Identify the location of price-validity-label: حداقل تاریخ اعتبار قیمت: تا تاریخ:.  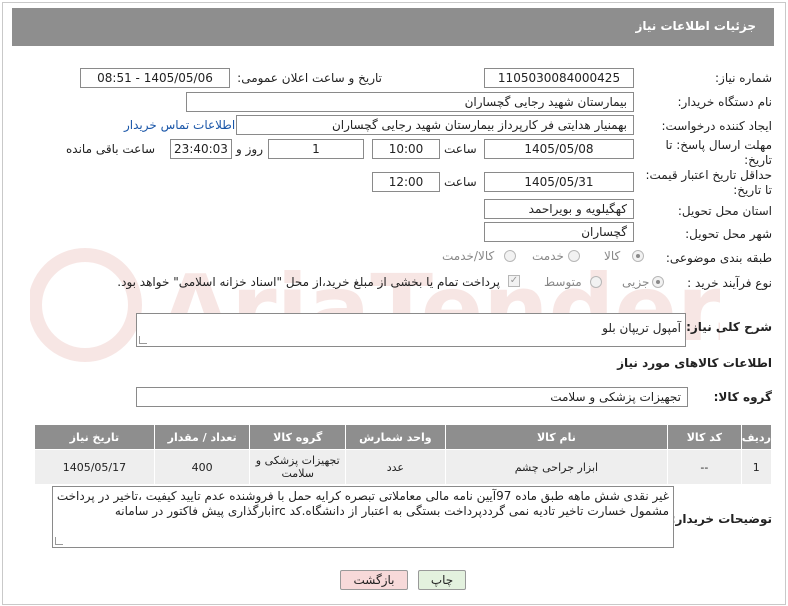
(708, 182).